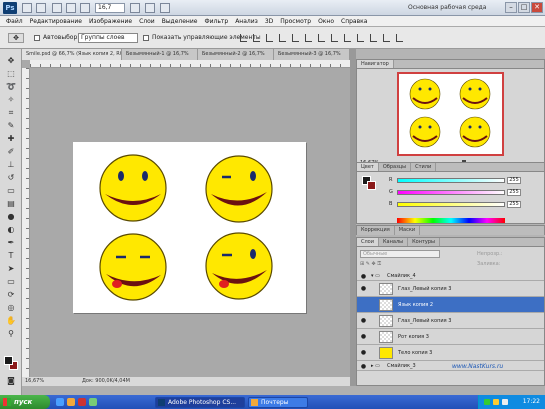 The width and height of the screenshot is (545, 409). I want to click on tab-styles: Стили, so click(424, 167).